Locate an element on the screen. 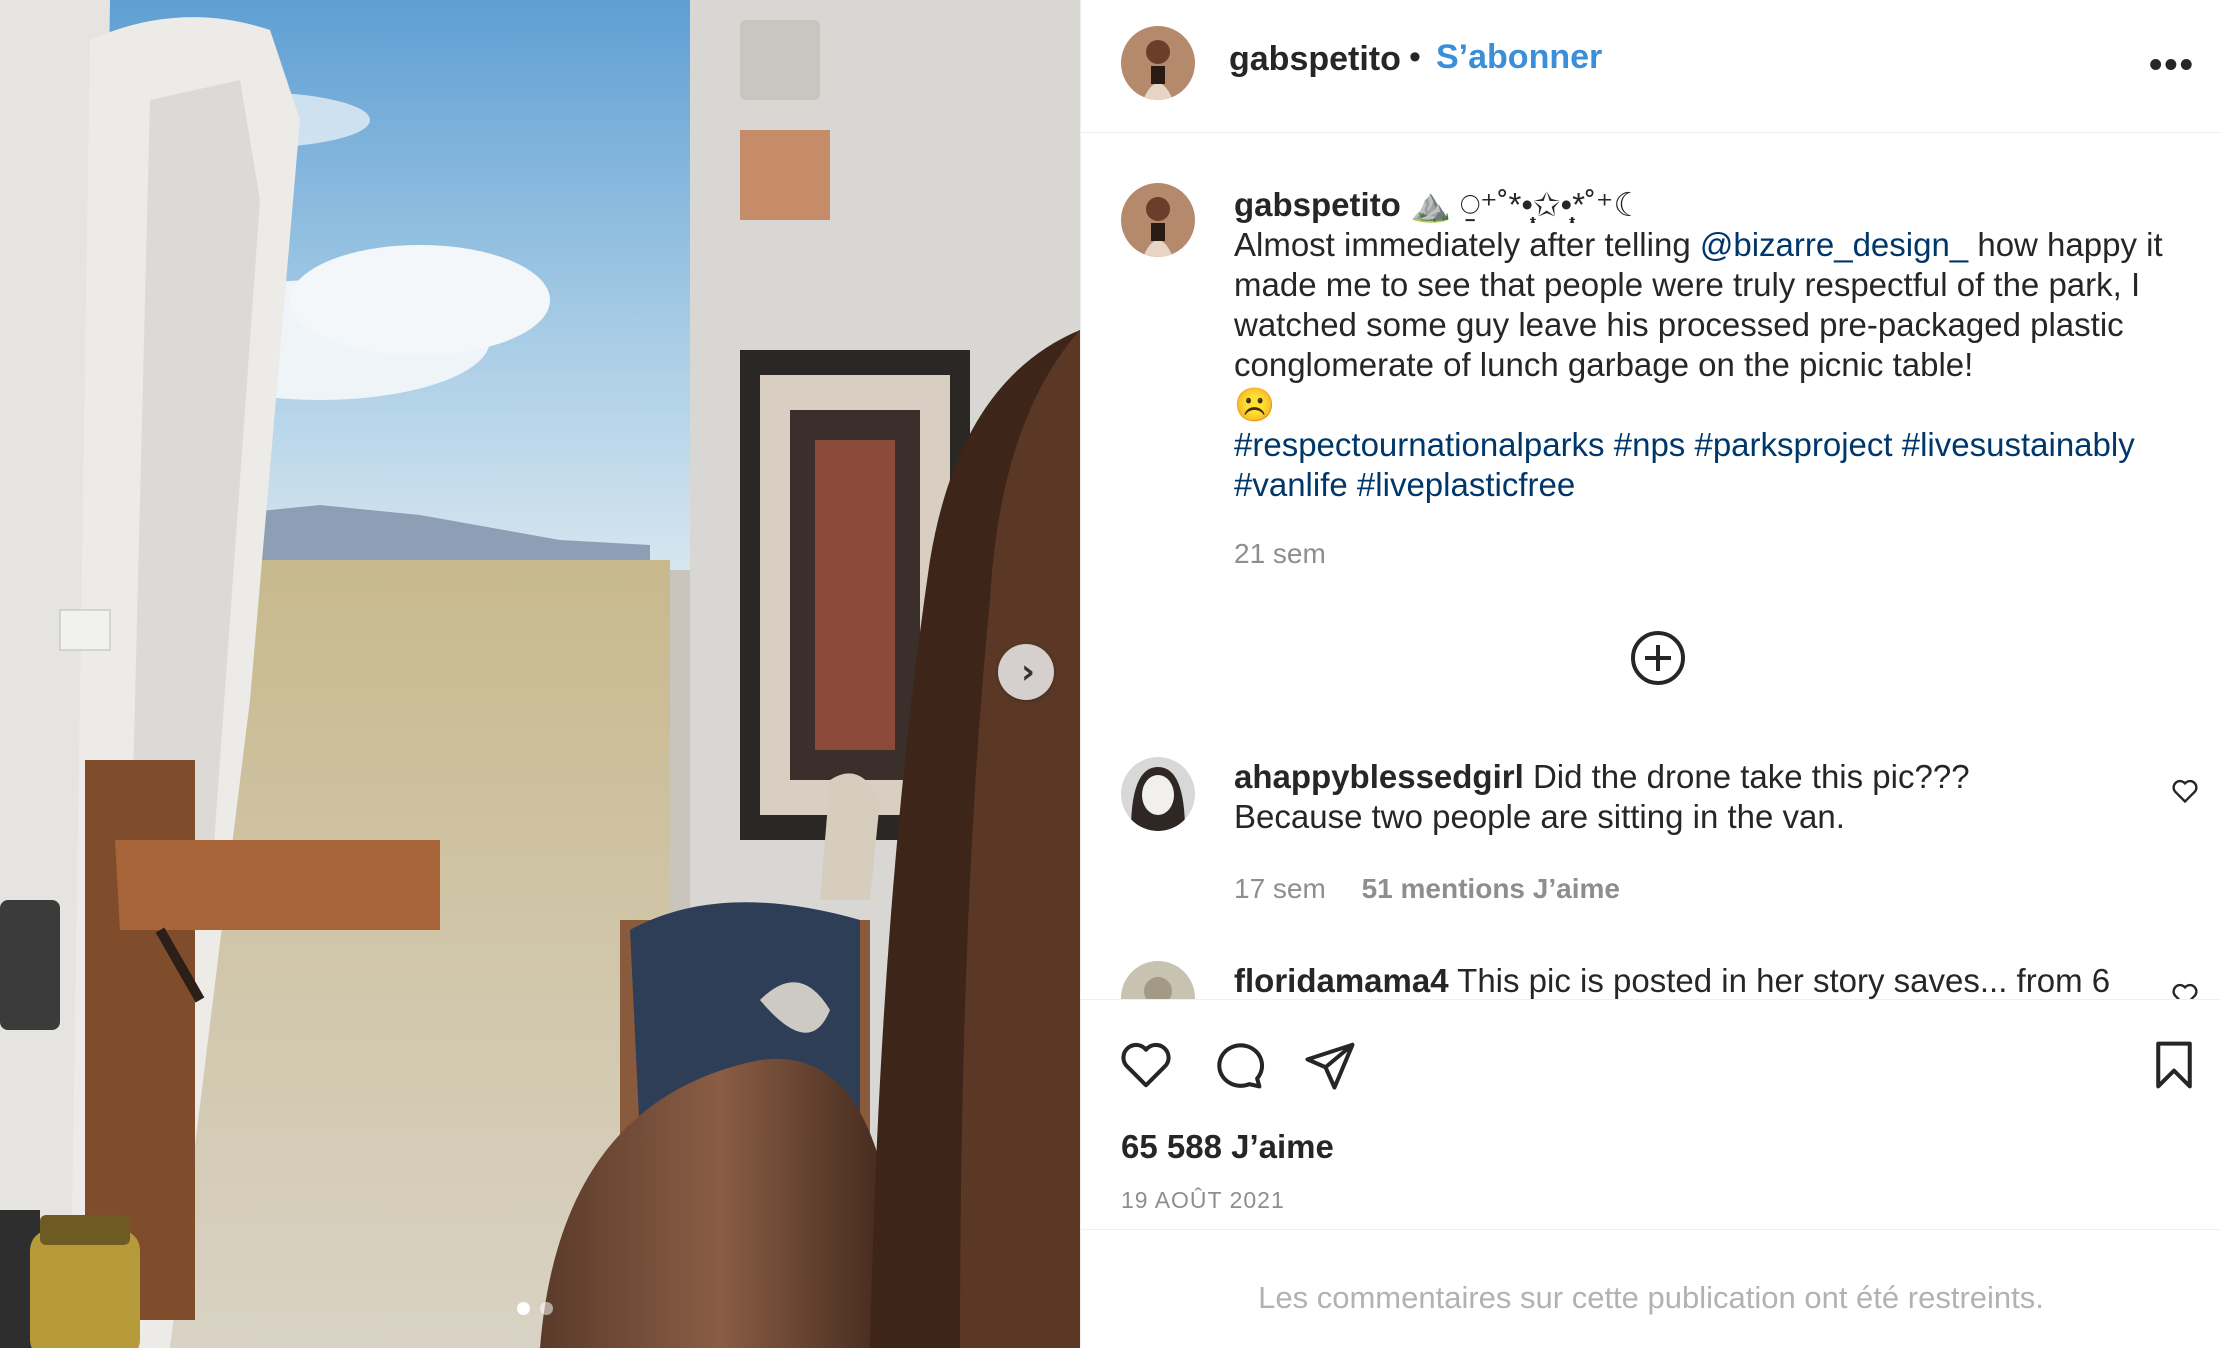 The image size is (2220, 1349). hashtag: #parksproject is located at coordinates (1793, 444).